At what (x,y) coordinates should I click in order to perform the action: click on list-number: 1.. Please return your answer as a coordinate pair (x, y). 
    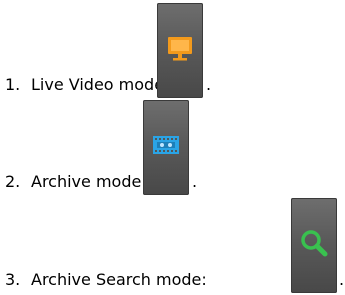
    Looking at the image, I should click on (13, 84).